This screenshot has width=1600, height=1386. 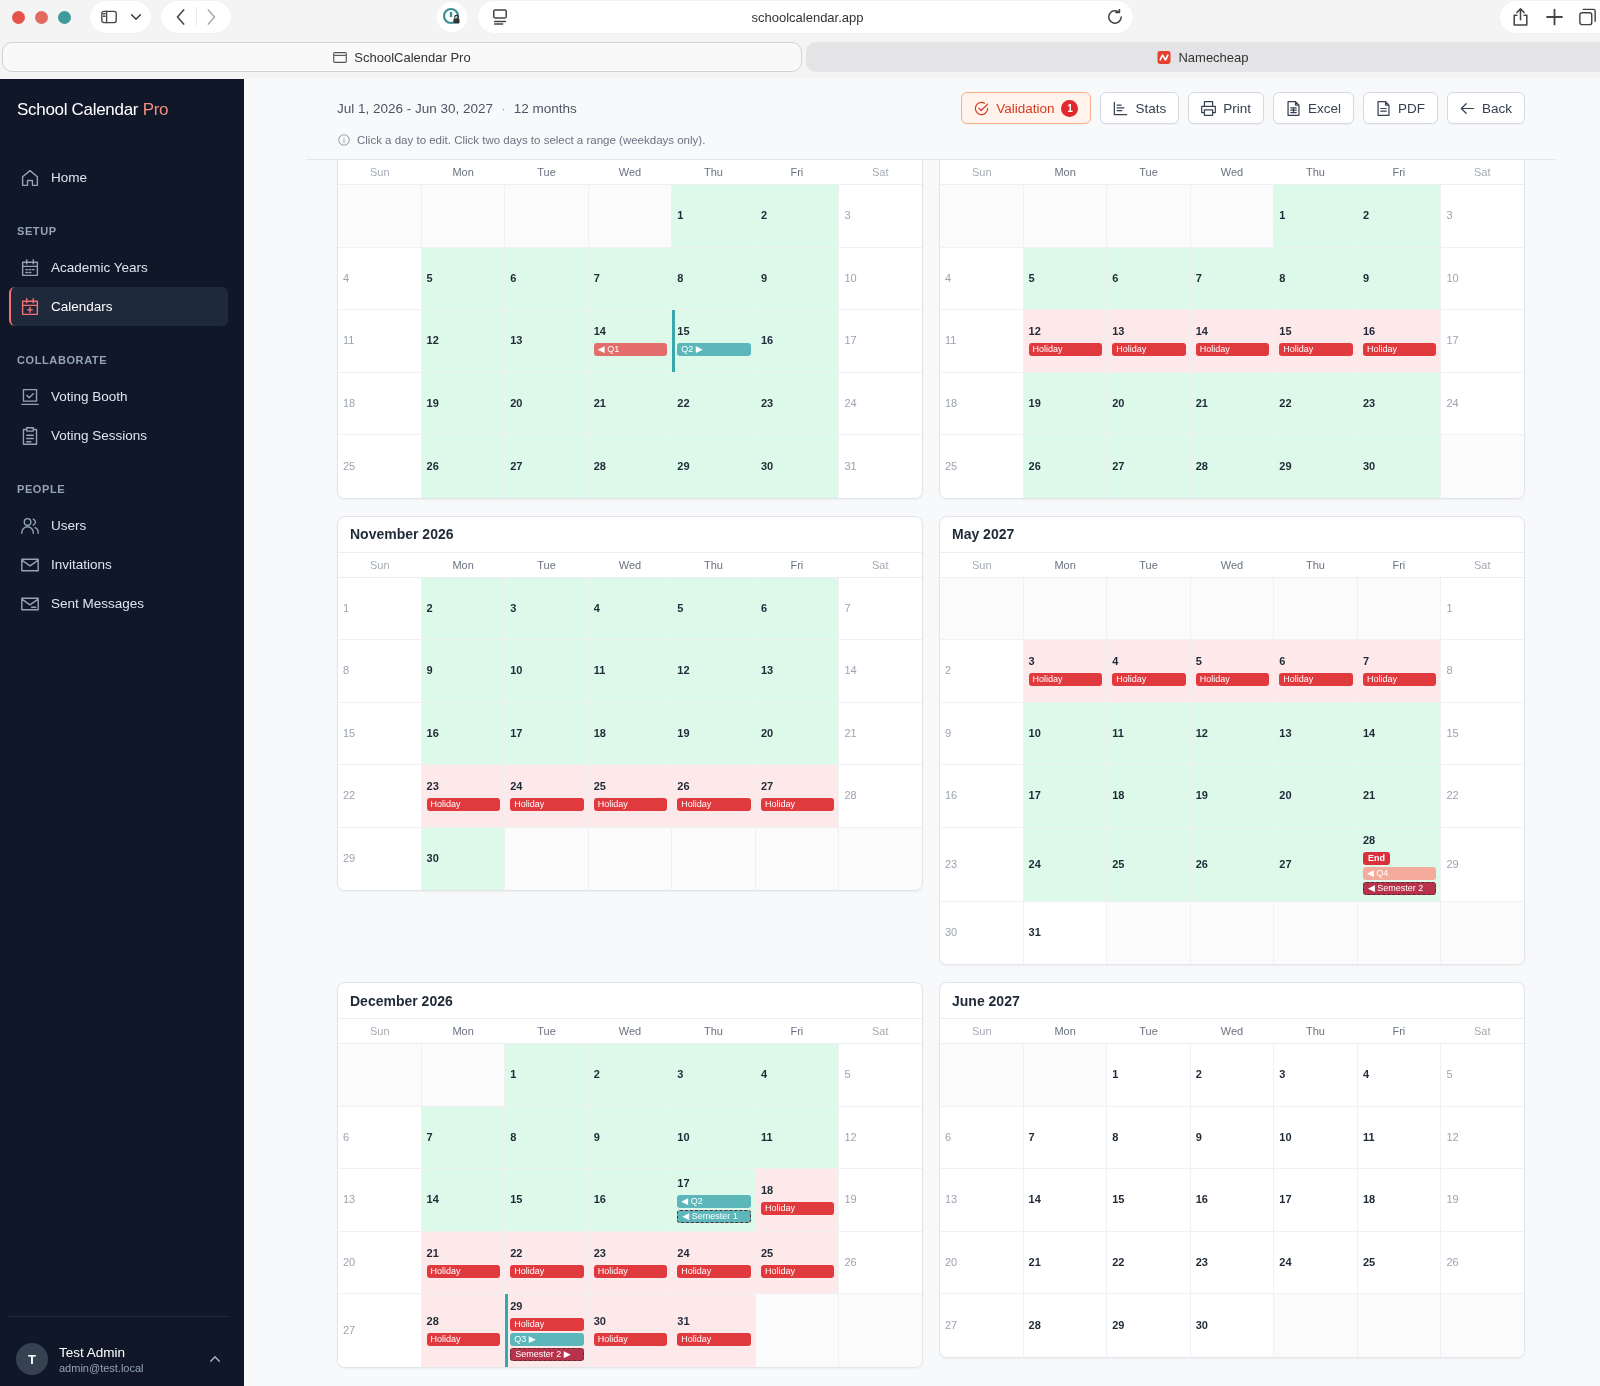 I want to click on day-cell: 27, so click(x=1316, y=864).